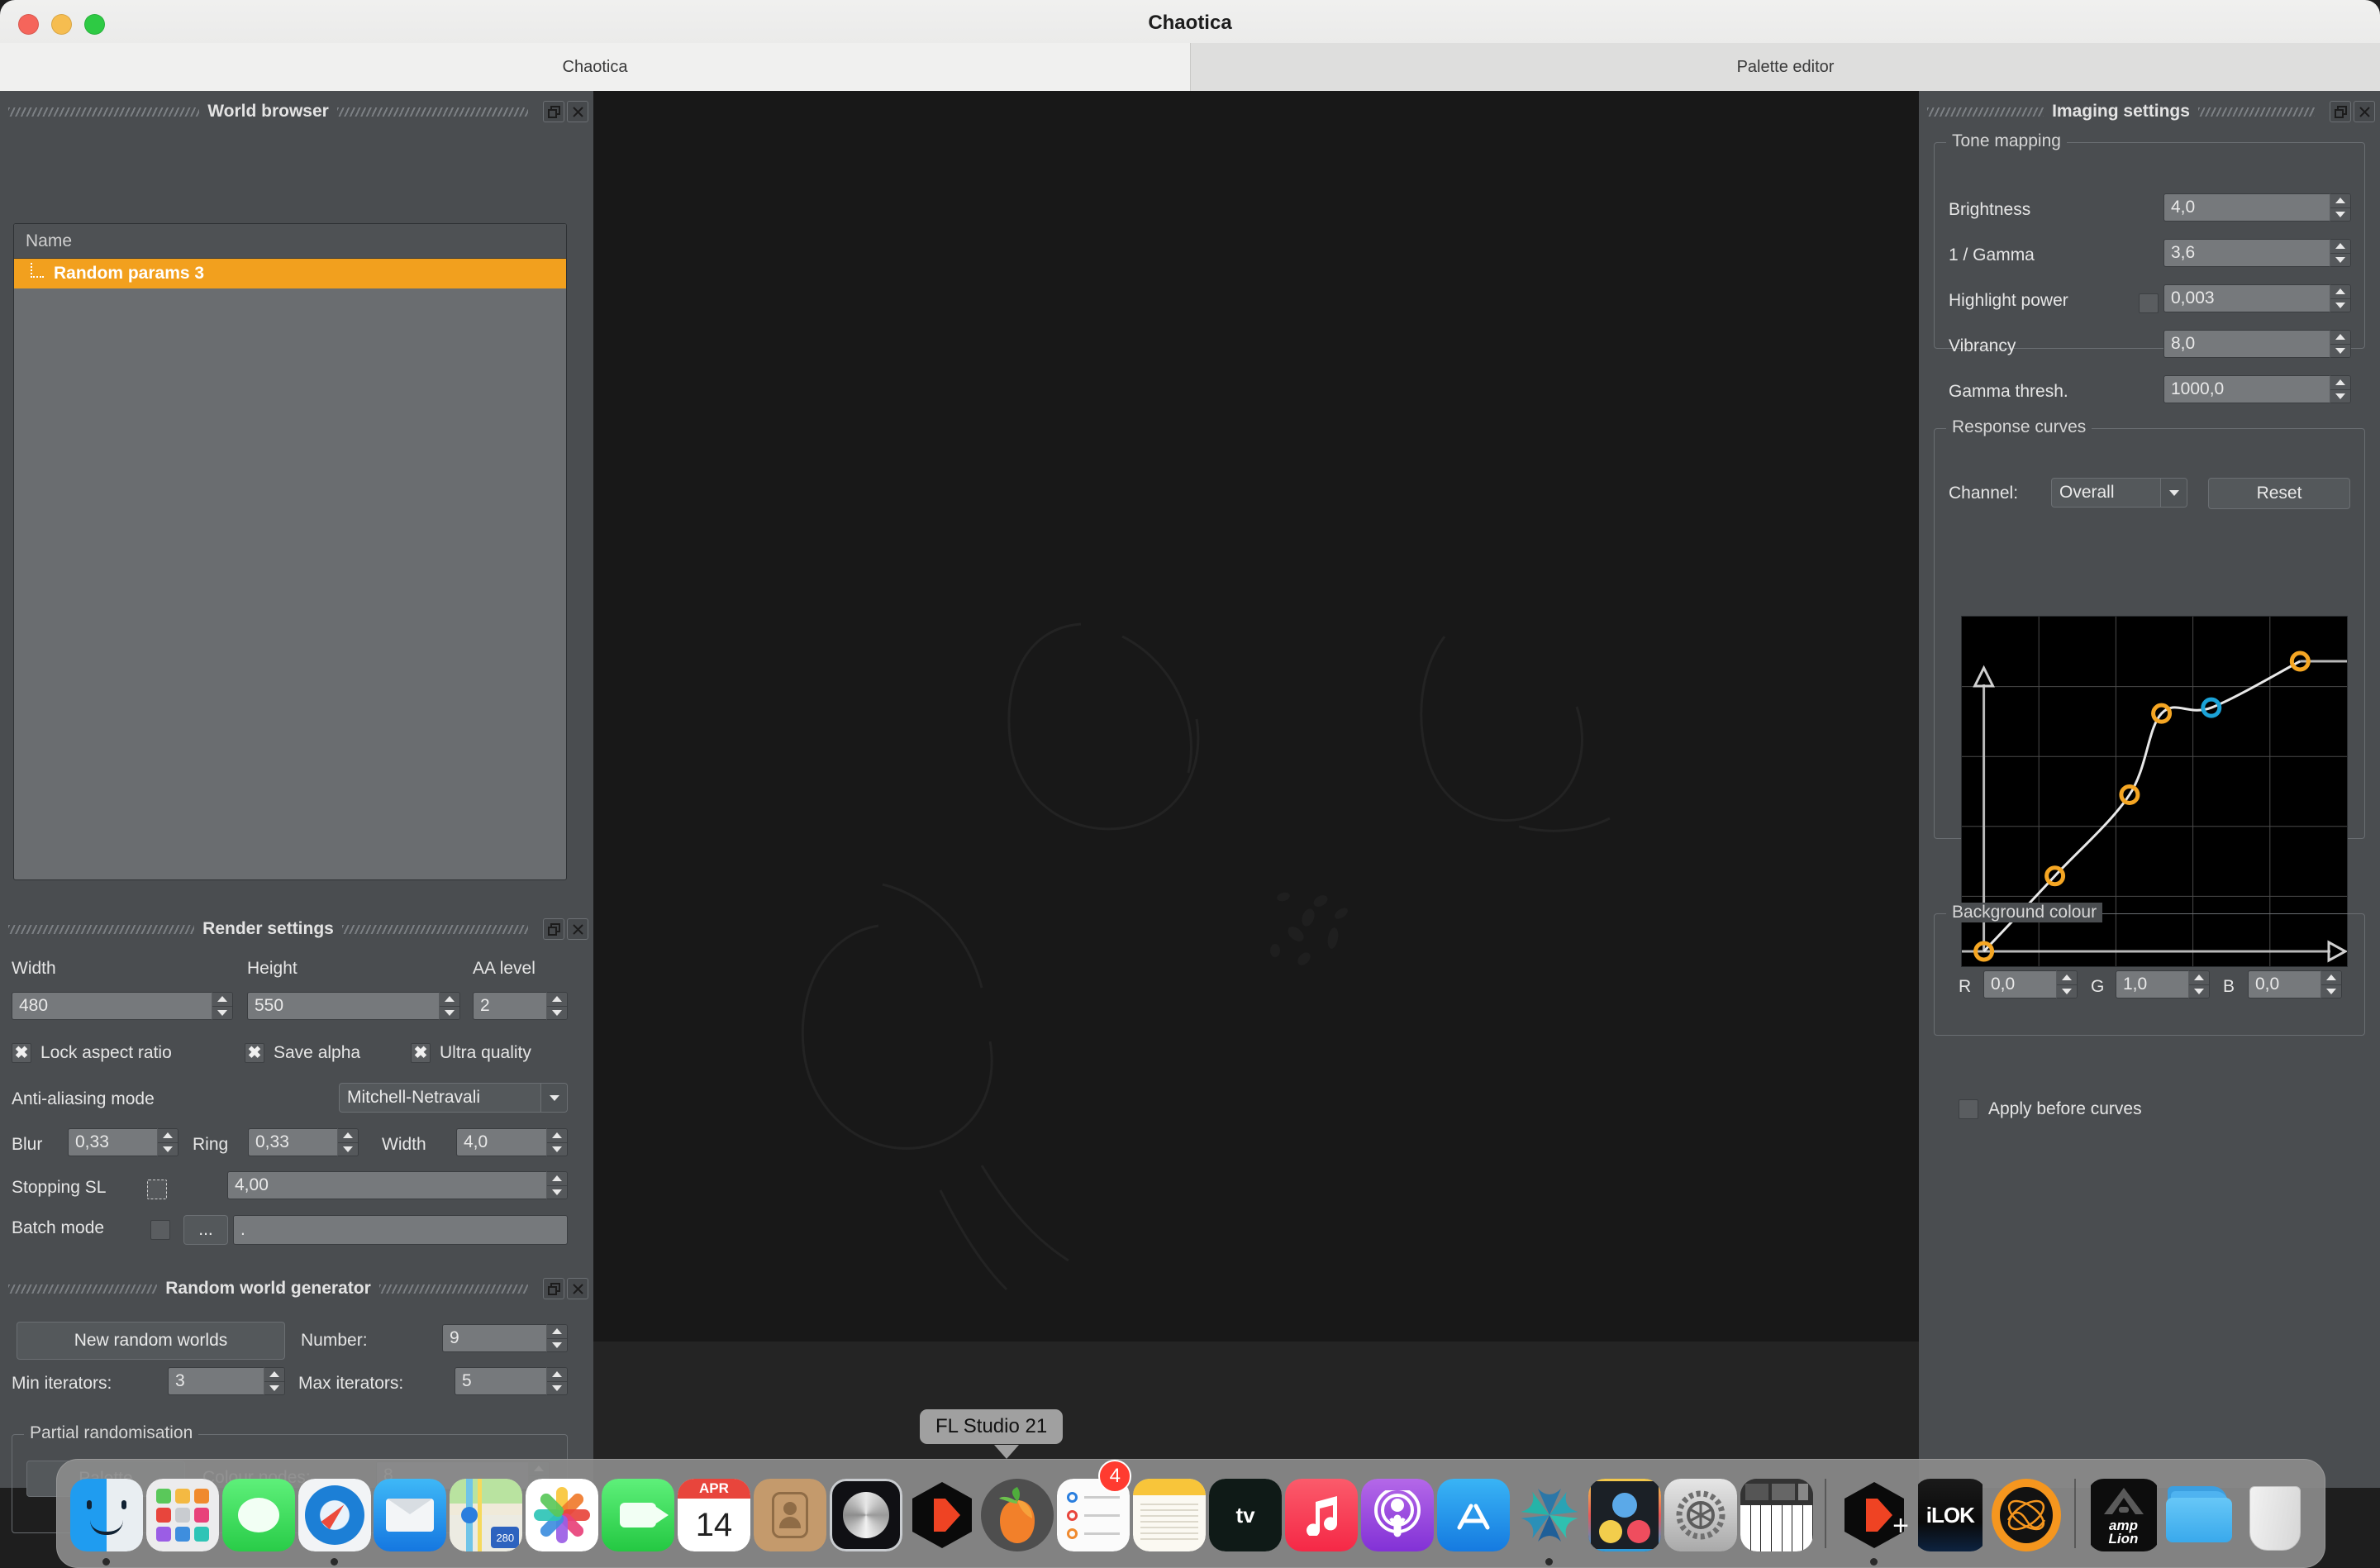  I want to click on world-browser-column-header: Name, so click(290, 241).